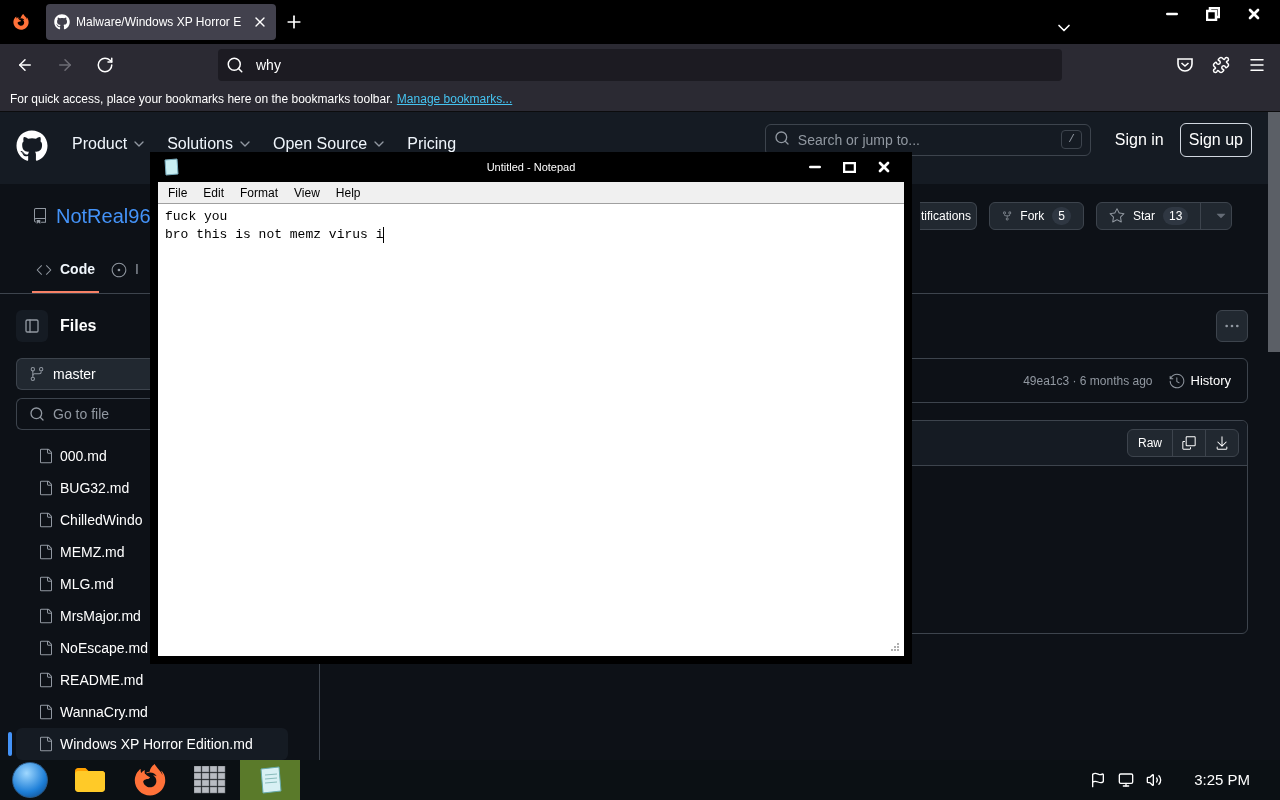 The image size is (1280, 800). I want to click on star-button-group: Star 13, so click(1164, 216).